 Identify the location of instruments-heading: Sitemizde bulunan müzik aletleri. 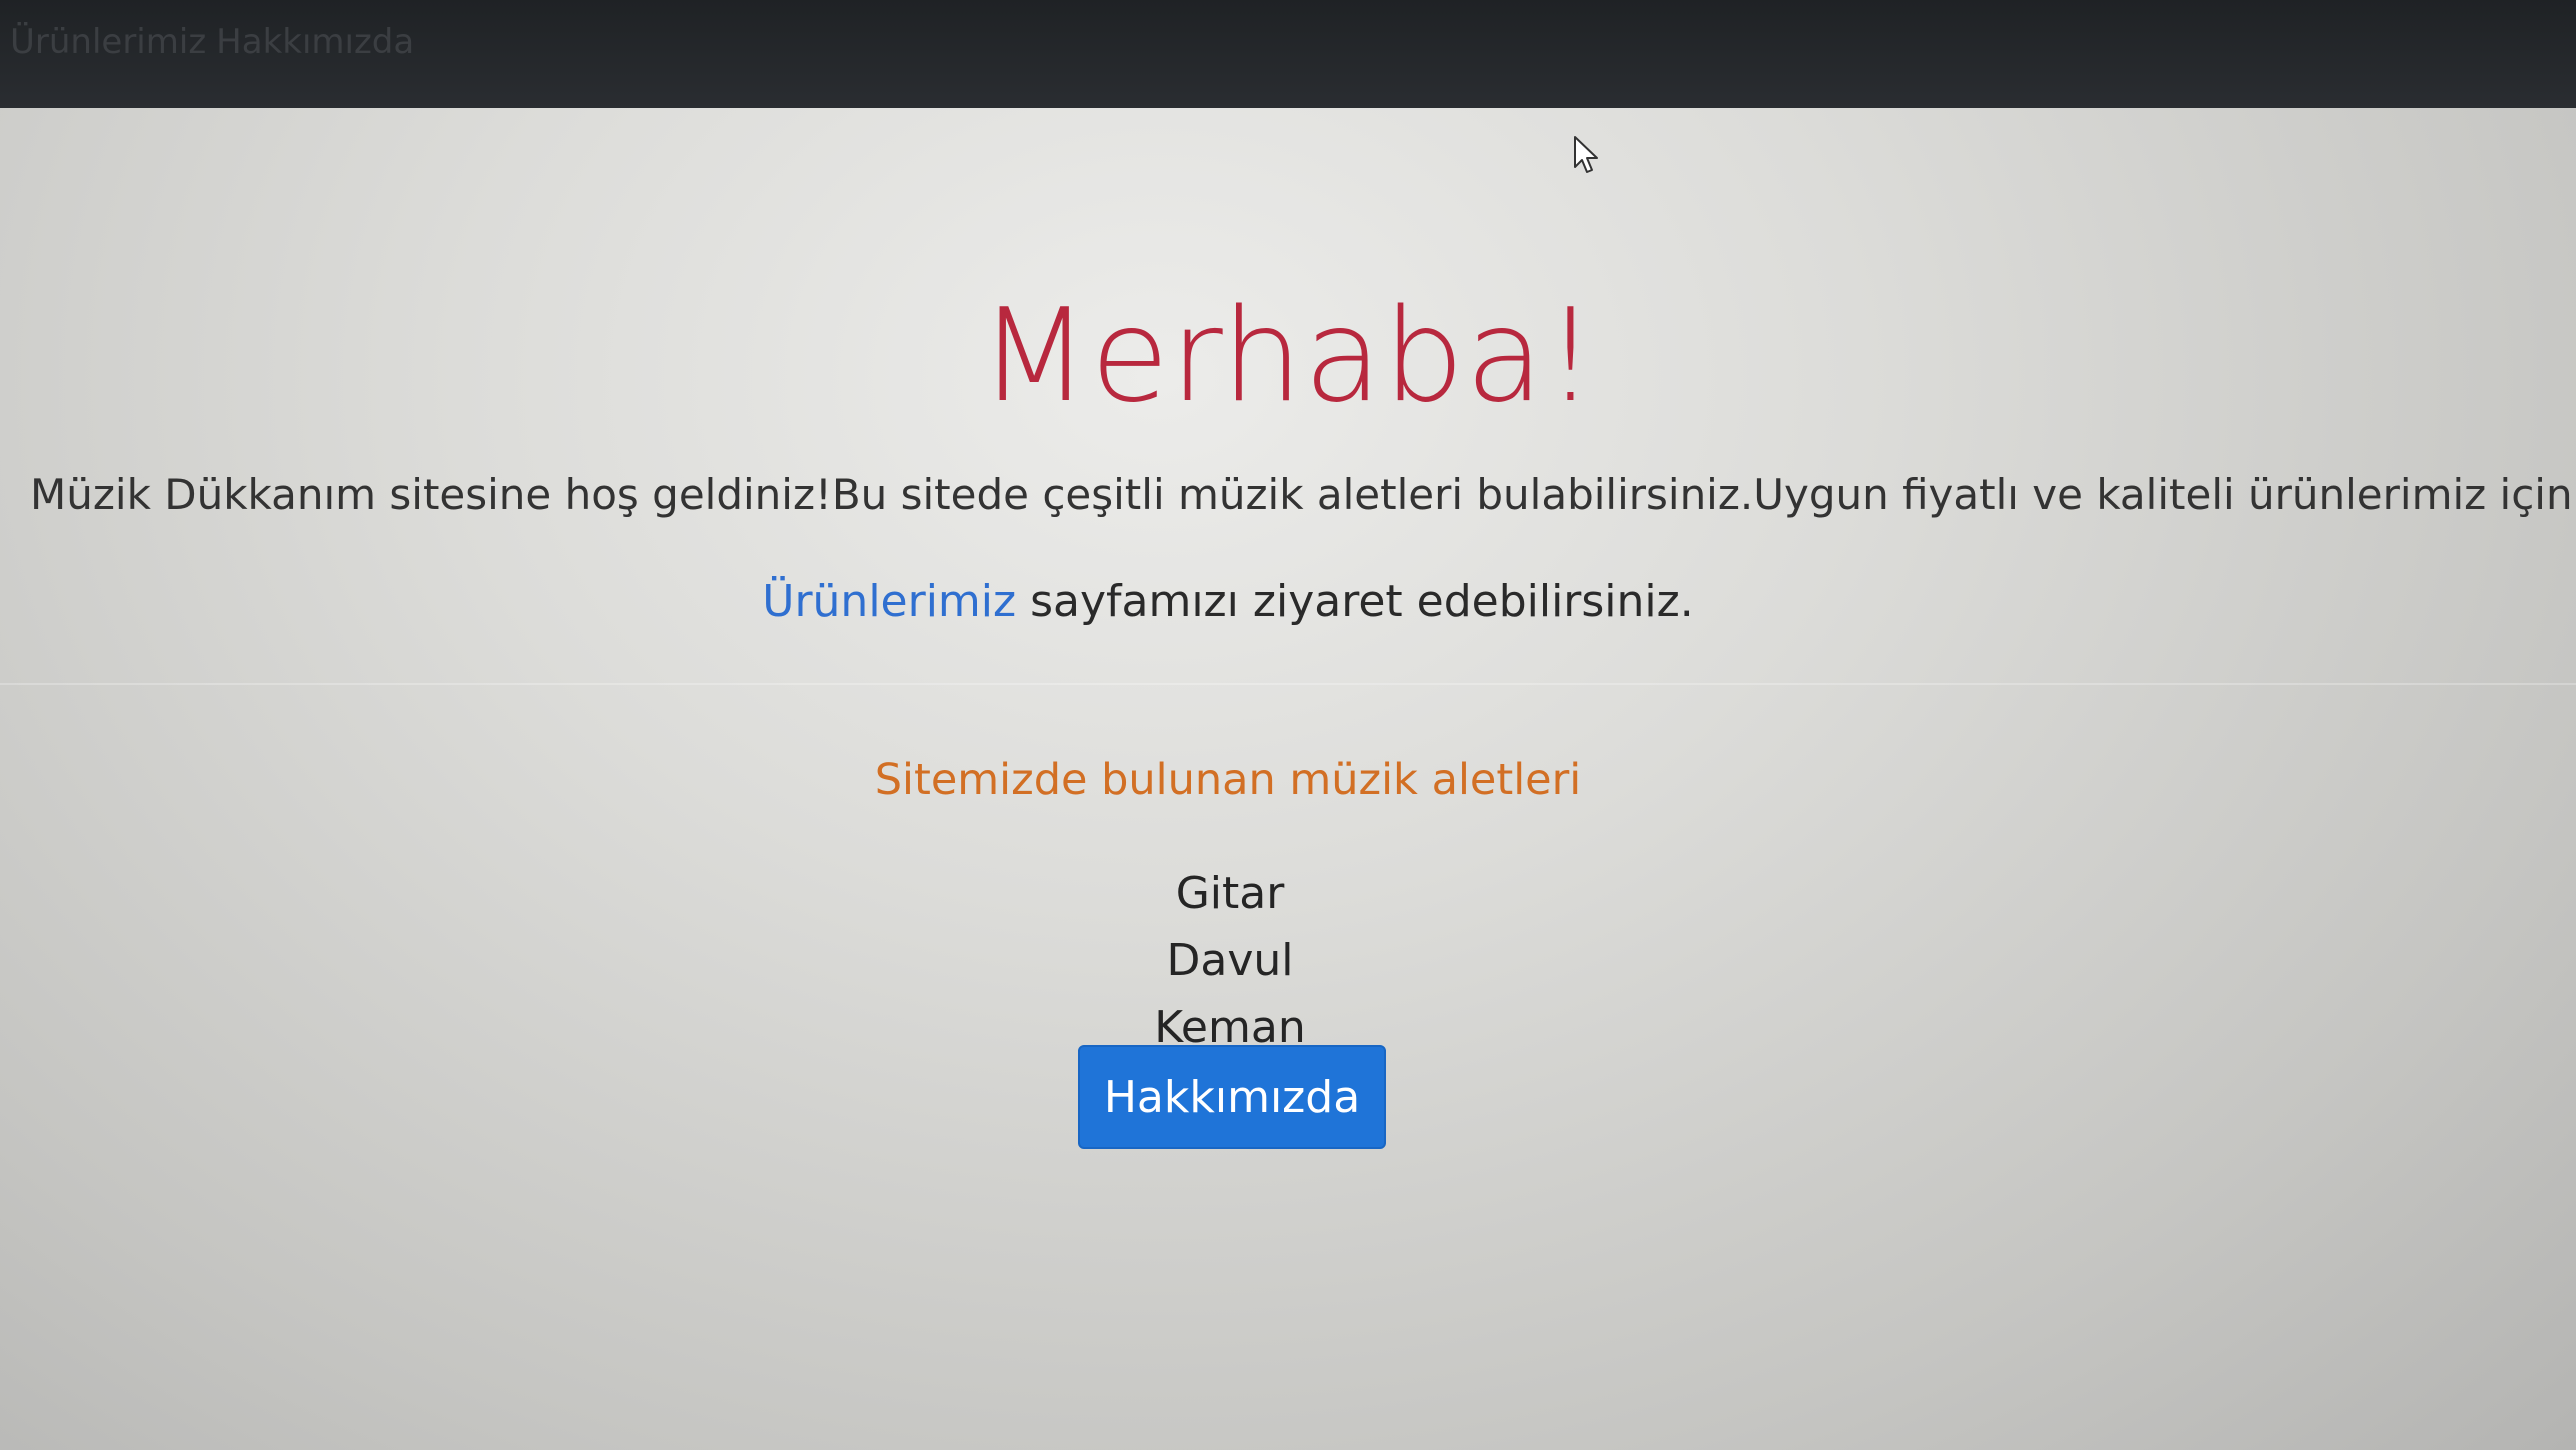
(1228, 780).